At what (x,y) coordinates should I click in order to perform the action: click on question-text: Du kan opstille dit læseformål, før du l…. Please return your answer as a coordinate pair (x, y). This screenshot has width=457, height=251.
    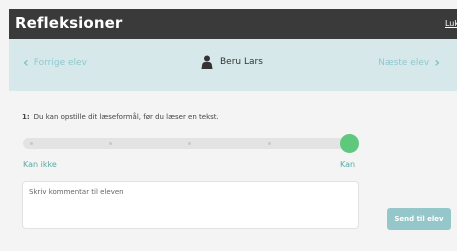
    Looking at the image, I should click on (126, 117).